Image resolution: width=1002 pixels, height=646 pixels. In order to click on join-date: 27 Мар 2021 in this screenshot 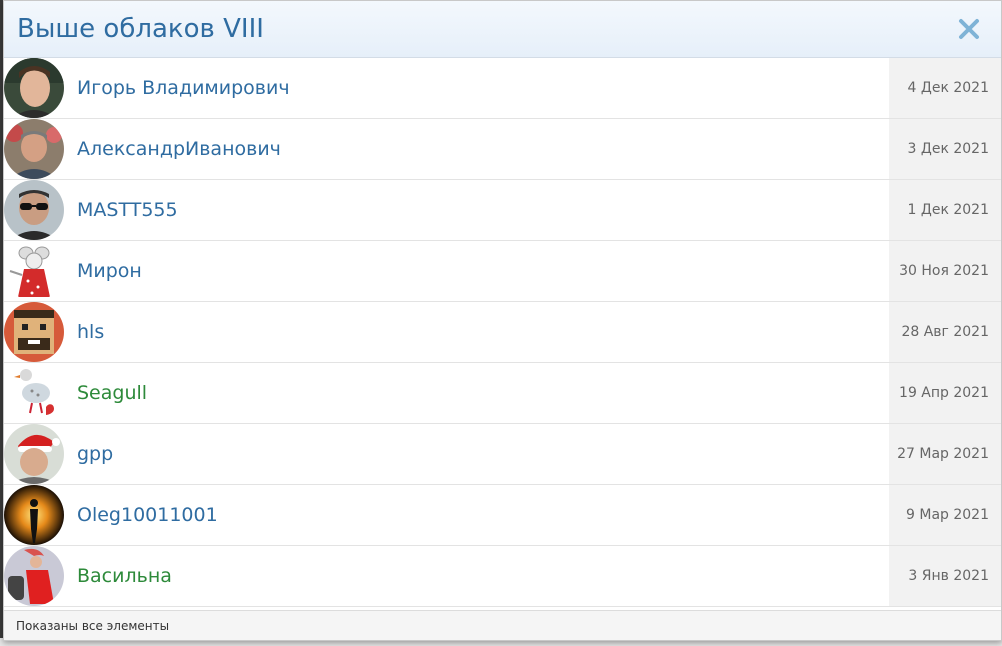, I will do `click(945, 454)`.